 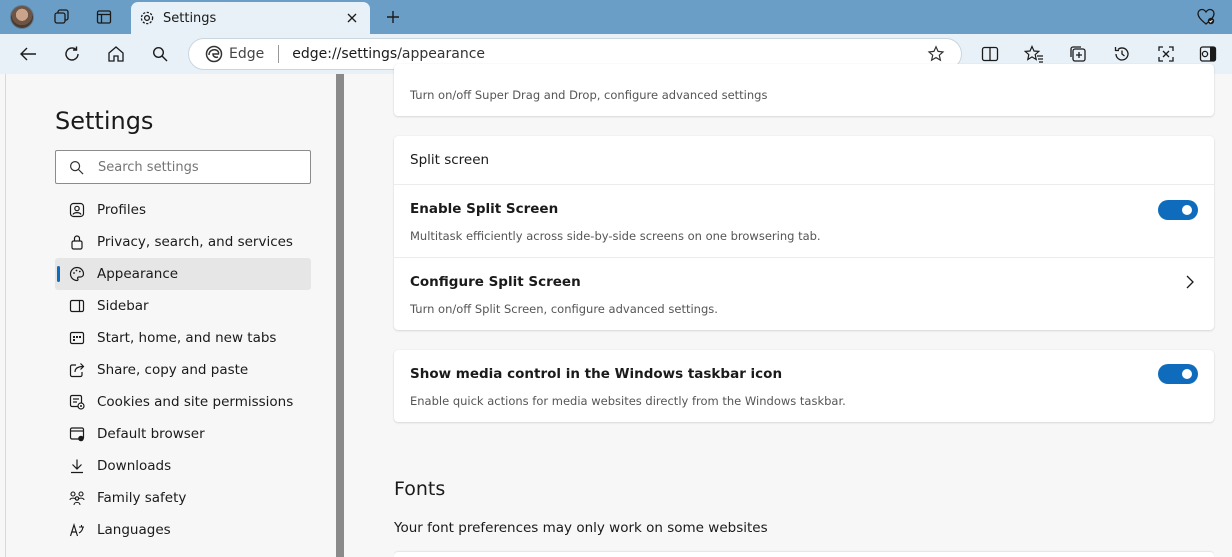 What do you see at coordinates (22, 17) in the screenshot?
I see `profile-avatar` at bounding box center [22, 17].